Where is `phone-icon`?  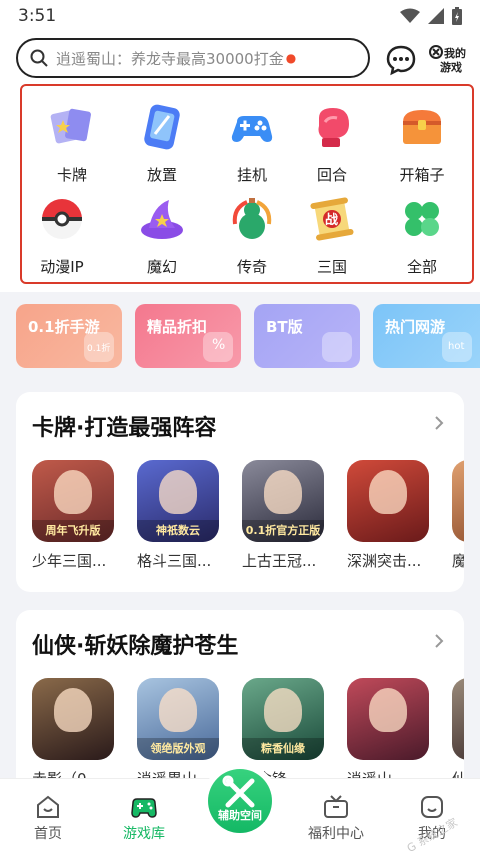 phone-icon is located at coordinates (162, 127).